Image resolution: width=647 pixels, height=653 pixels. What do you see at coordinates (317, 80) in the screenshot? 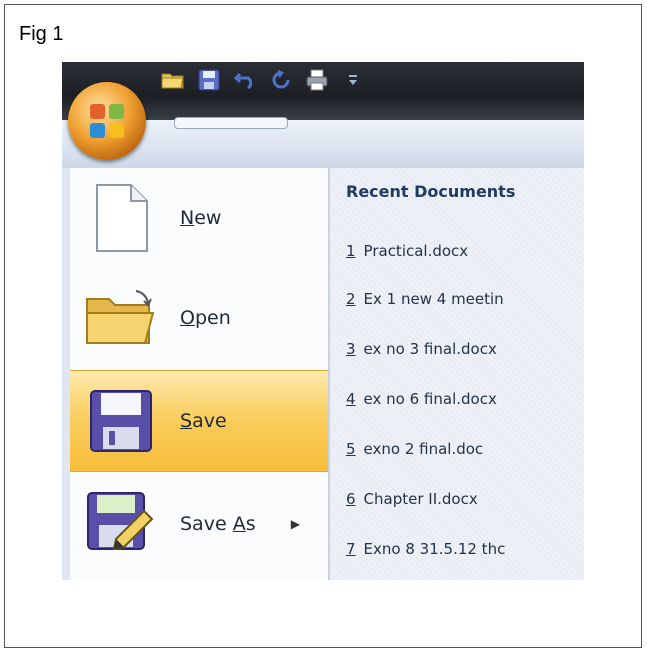
I see `print-icon` at bounding box center [317, 80].